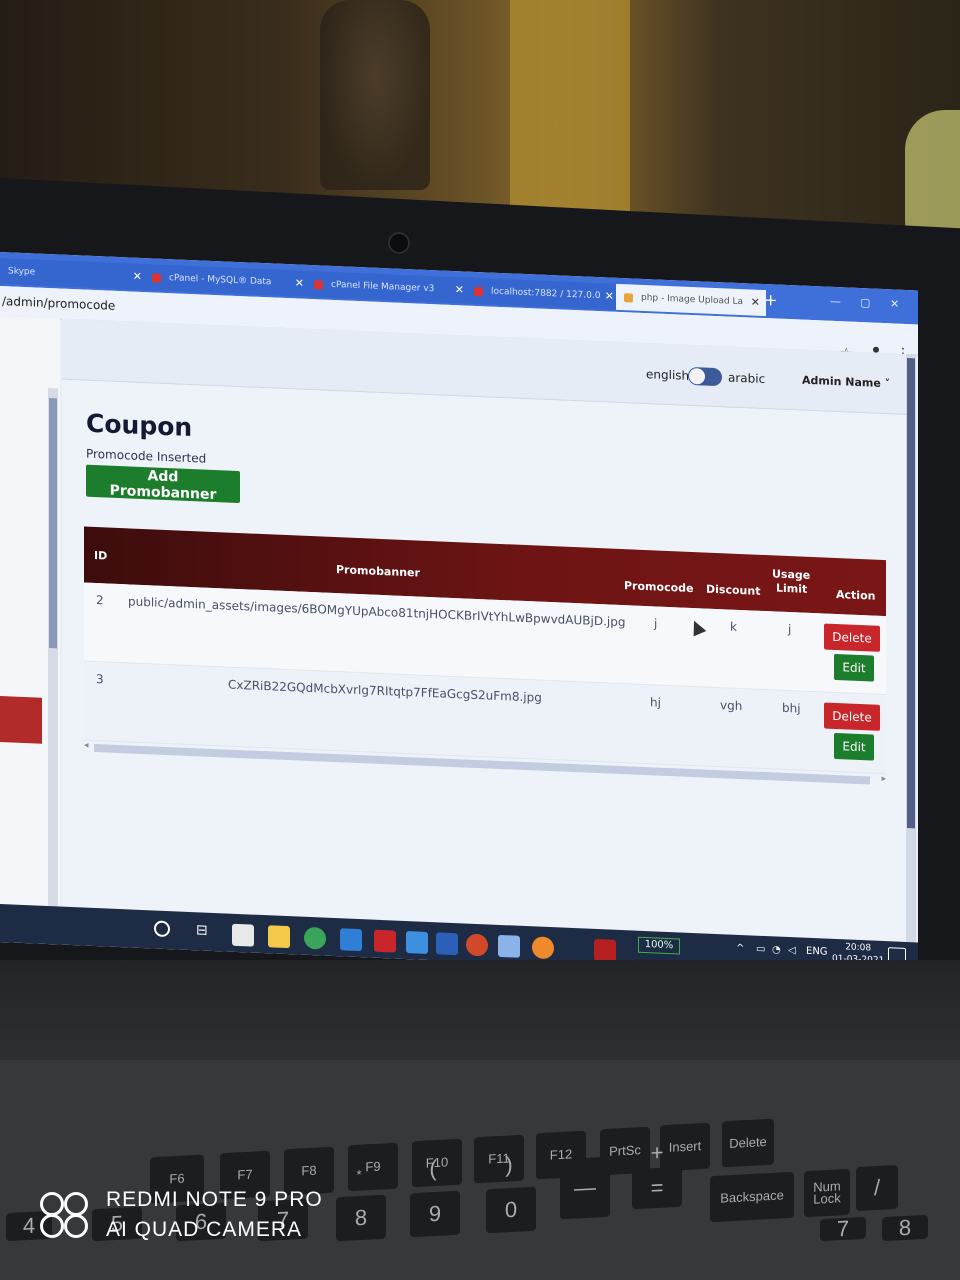  I want to click on webcam-icon, so click(399, 243).